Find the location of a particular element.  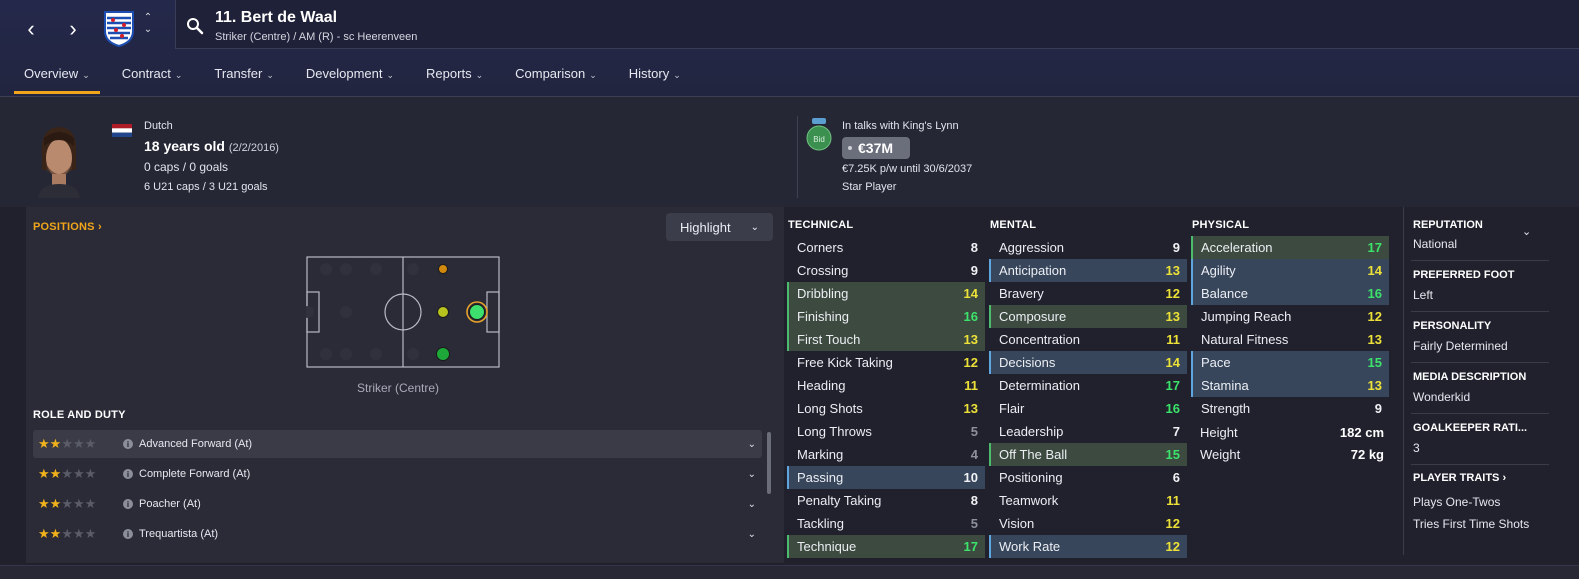

attribute-row: Decisions 14 is located at coordinates (1088, 362).